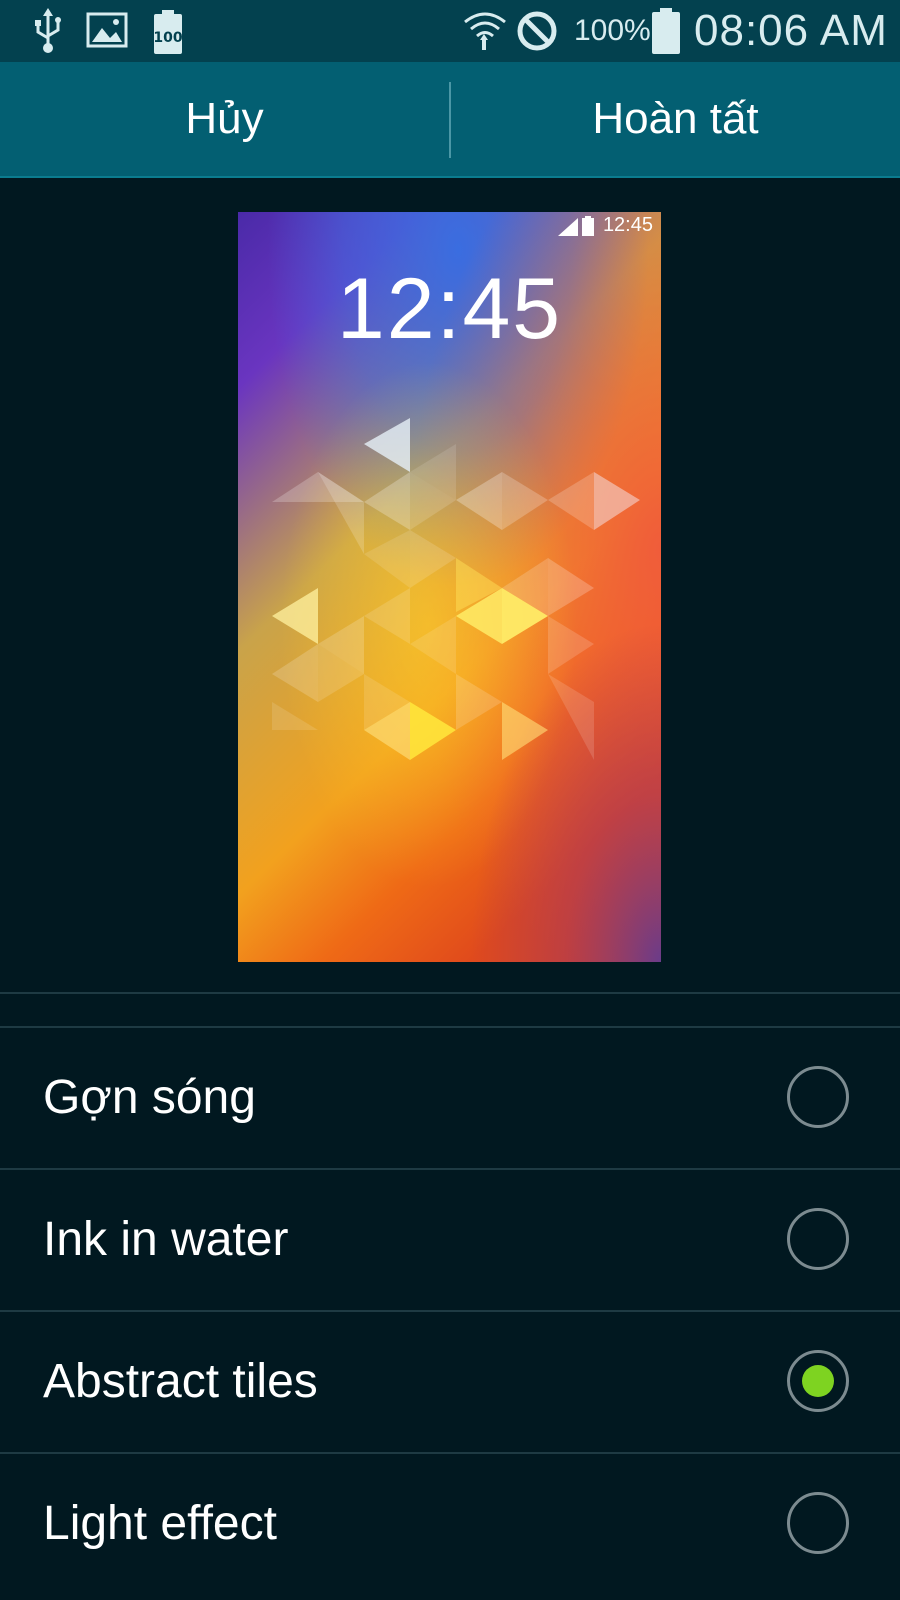  I want to click on image-icon, so click(107, 32).